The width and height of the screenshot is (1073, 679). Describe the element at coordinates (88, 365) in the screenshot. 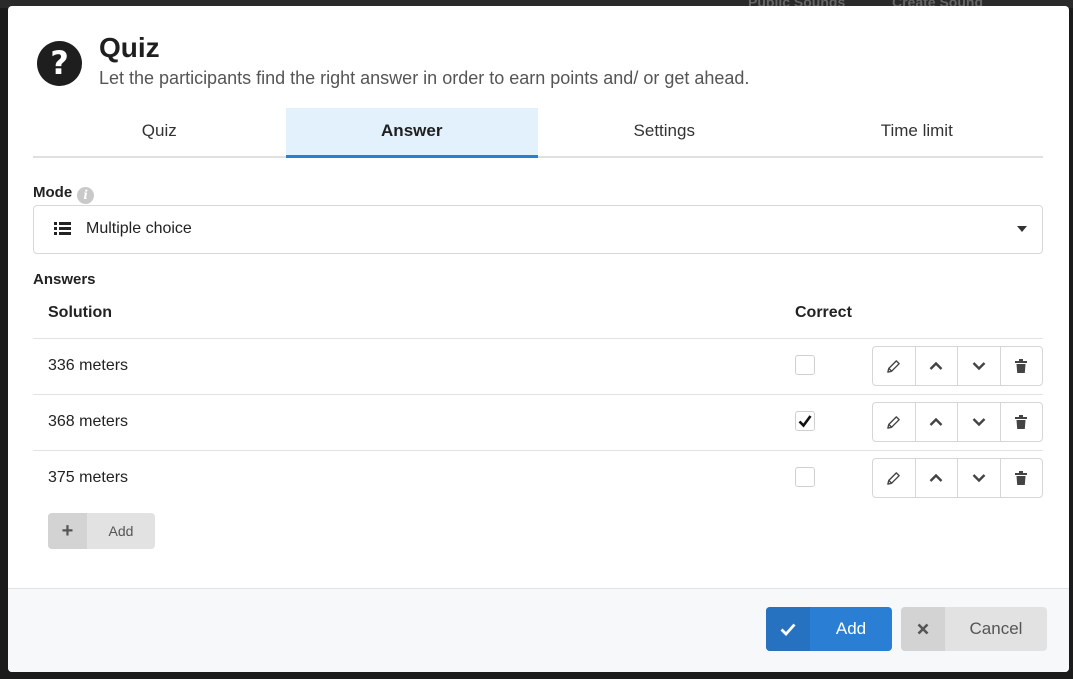

I see `answer-solution: 336 meters` at that location.